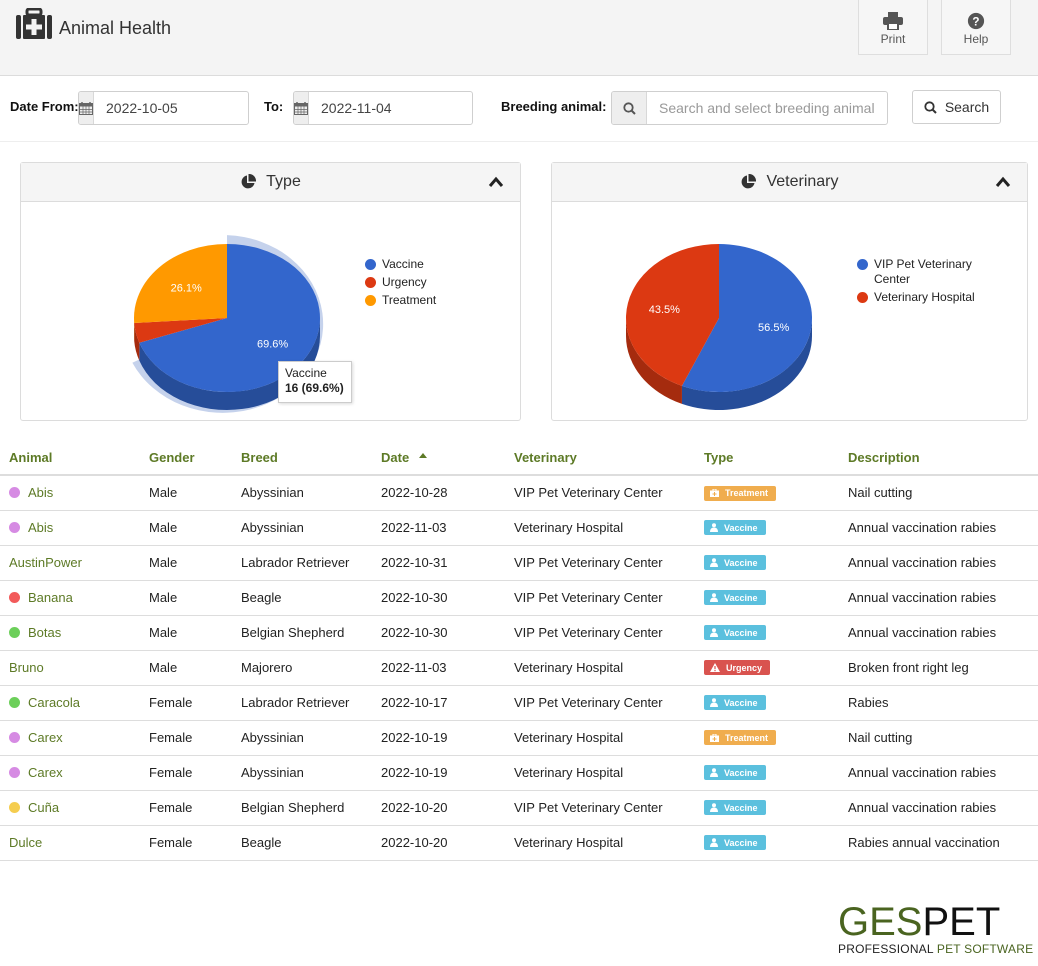 Image resolution: width=1038 pixels, height=966 pixels. Describe the element at coordinates (767, 528) in the screenshot. I see `cell-type: Vaccine` at that location.